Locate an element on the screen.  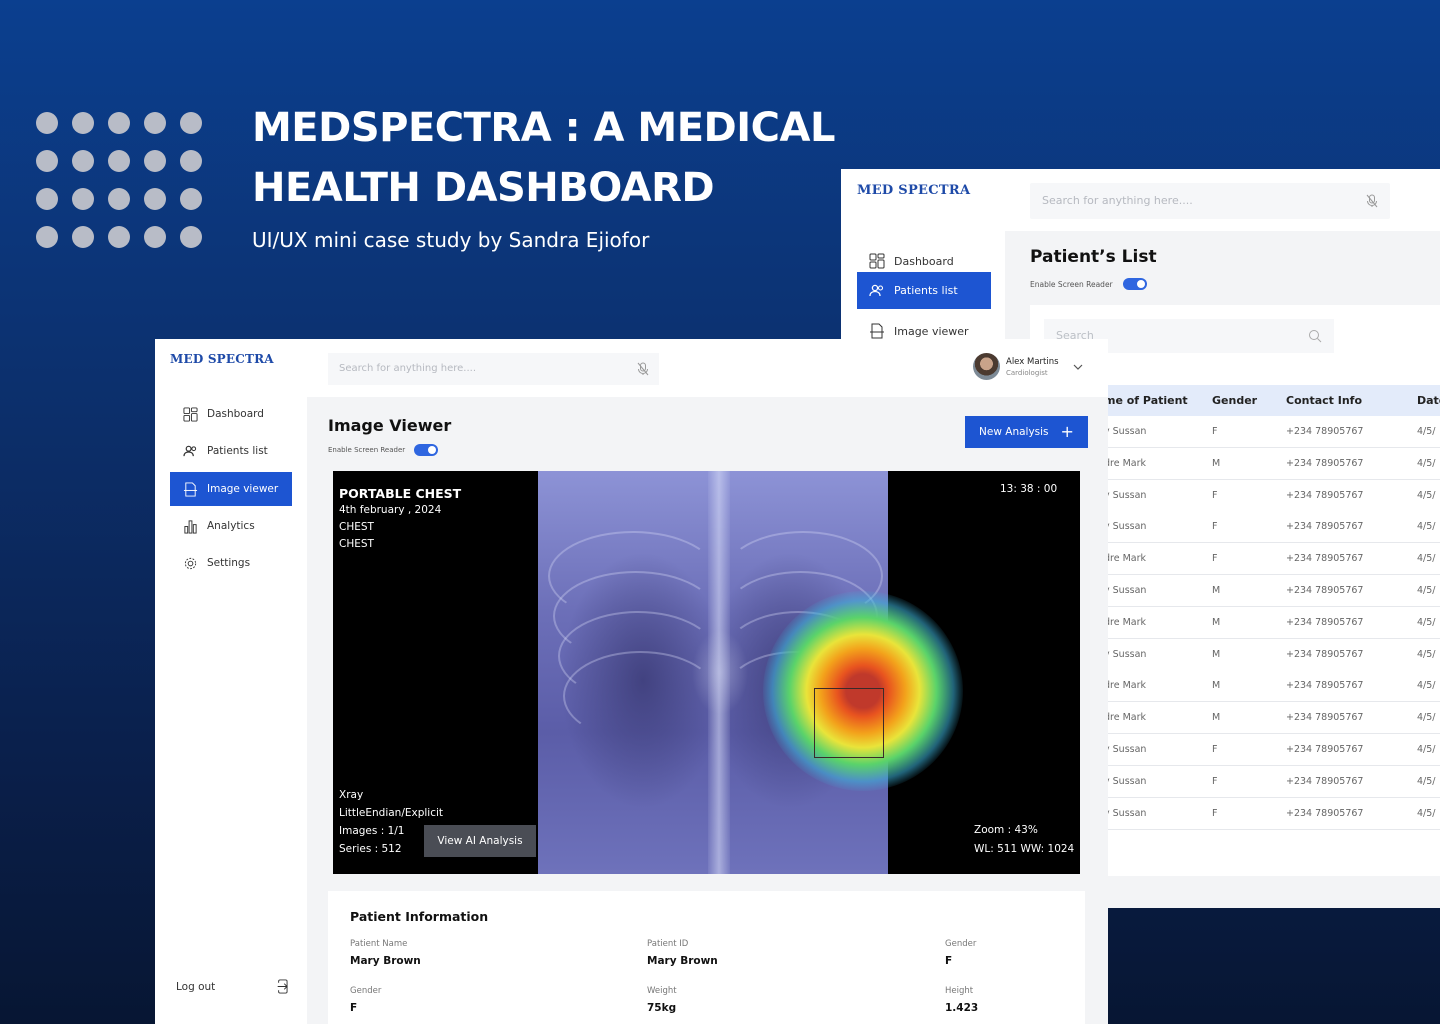
app-logo: MED SPECTRA is located at coordinates (914, 190).